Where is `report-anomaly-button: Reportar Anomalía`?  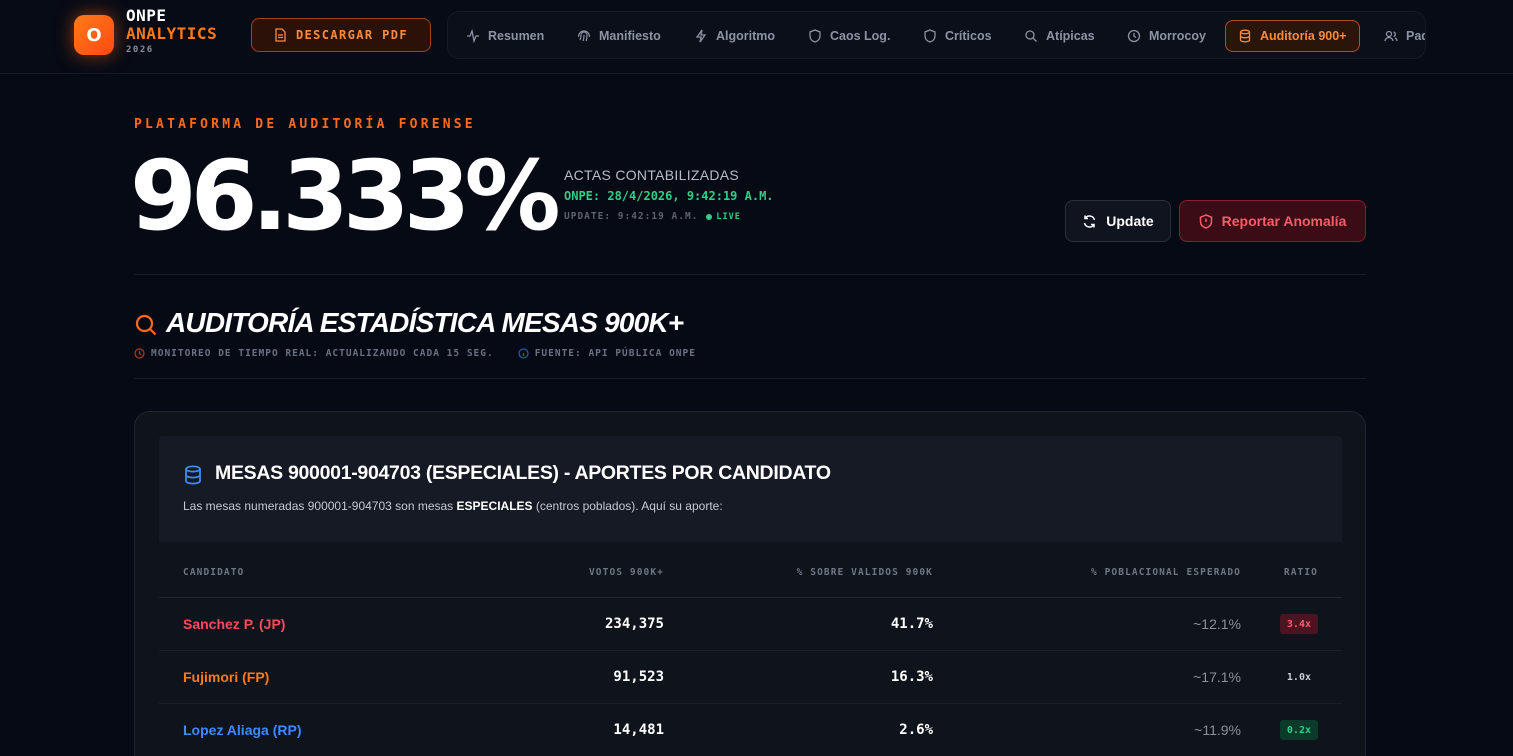
report-anomaly-button: Reportar Anomalía is located at coordinates (1272, 221).